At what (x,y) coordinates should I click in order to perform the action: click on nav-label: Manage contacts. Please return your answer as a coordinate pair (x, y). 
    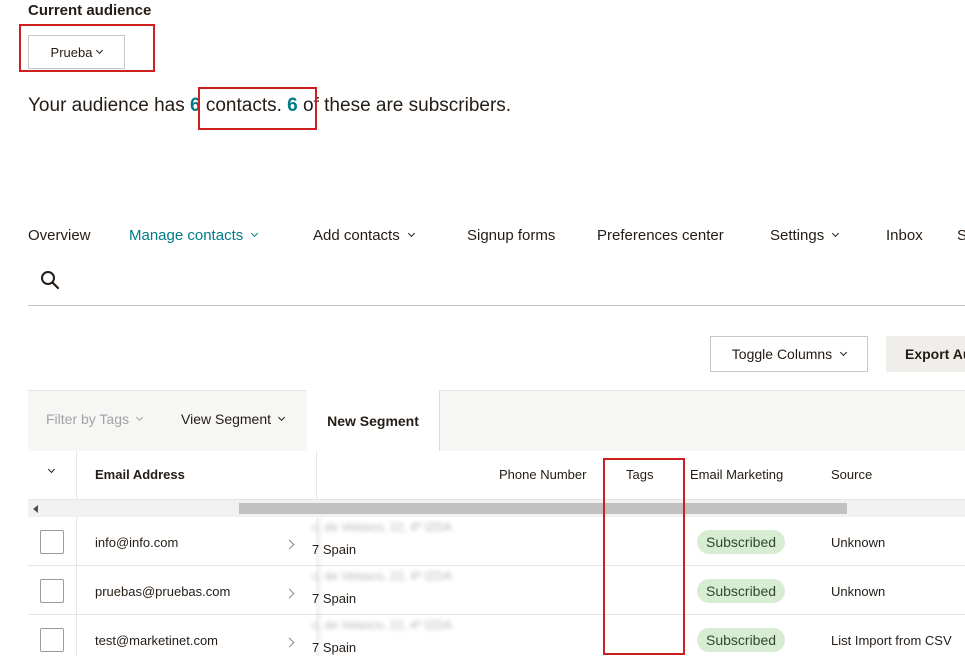
    Looking at the image, I should click on (186, 235).